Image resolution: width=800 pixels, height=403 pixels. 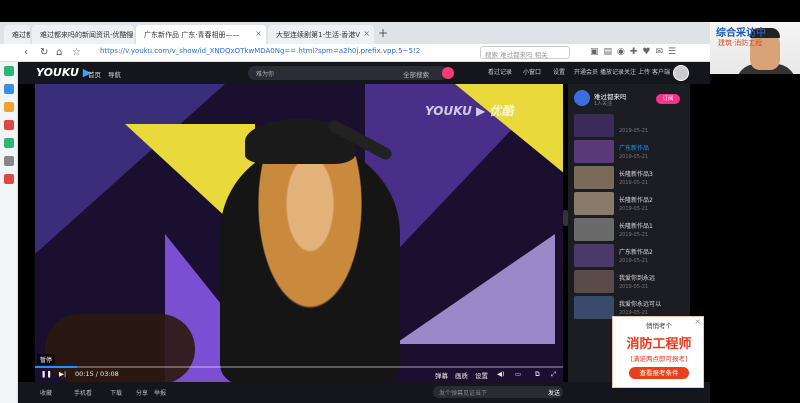 I want to click on pip-icon: ⧉, so click(x=537, y=374).